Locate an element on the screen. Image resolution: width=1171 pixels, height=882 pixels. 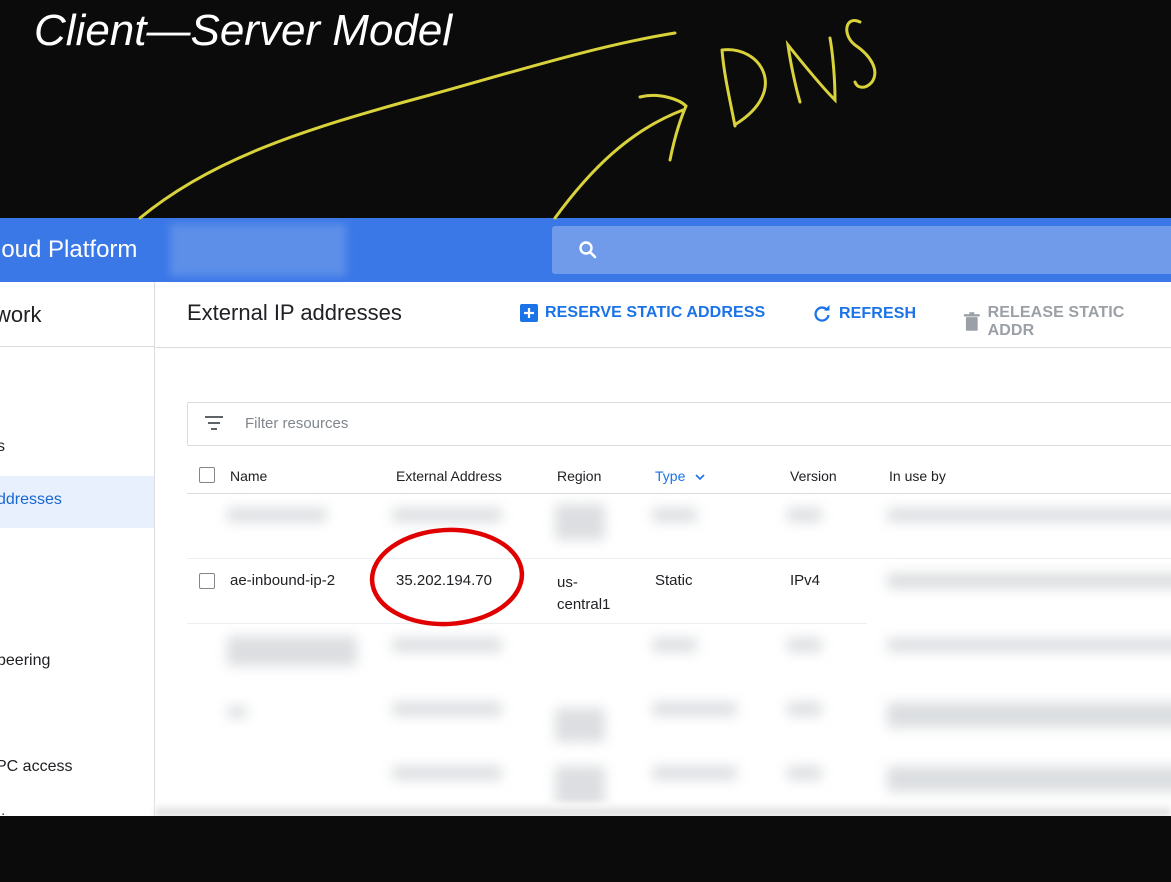
brand-name: loud Platform is located at coordinates (68, 250).